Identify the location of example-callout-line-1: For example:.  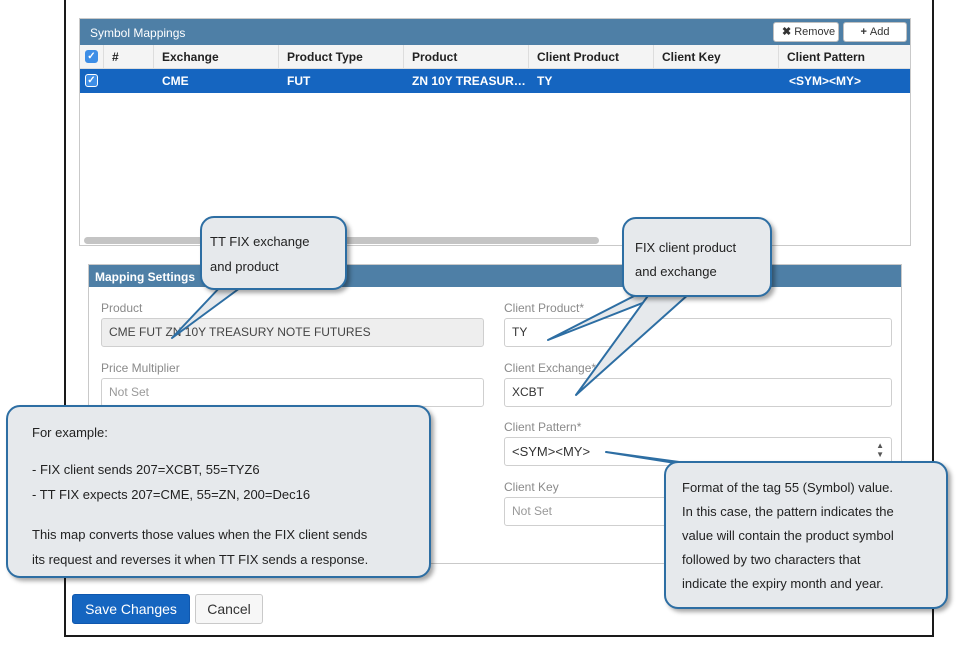
(70, 432).